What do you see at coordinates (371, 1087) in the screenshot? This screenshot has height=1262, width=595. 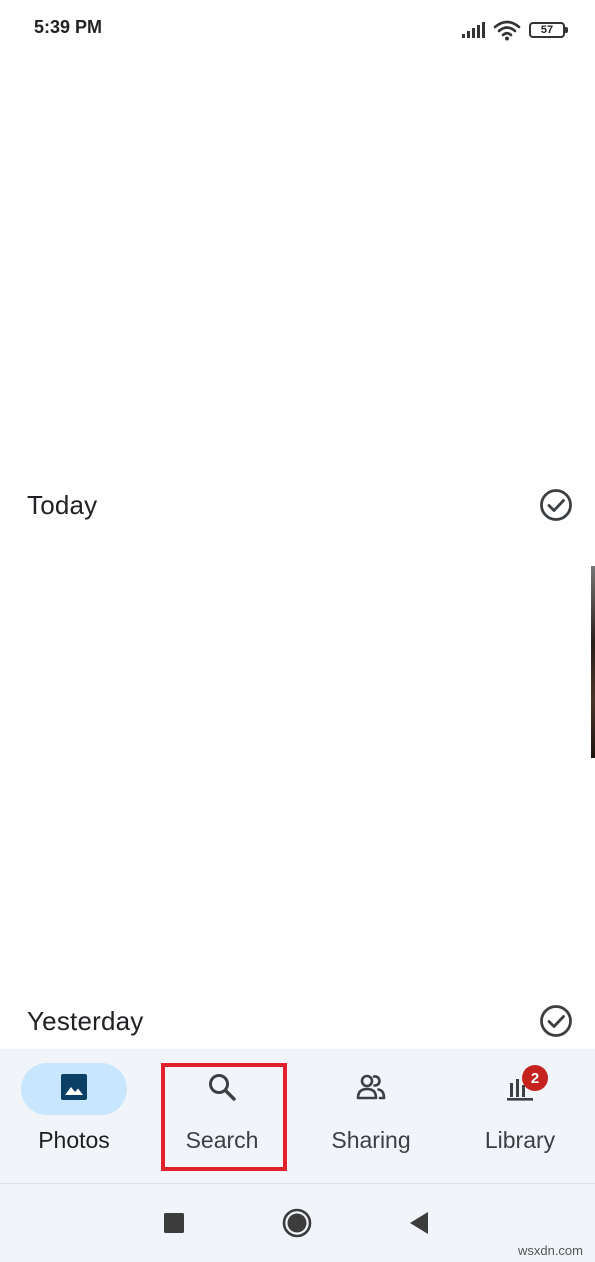 I see `people-icon` at bounding box center [371, 1087].